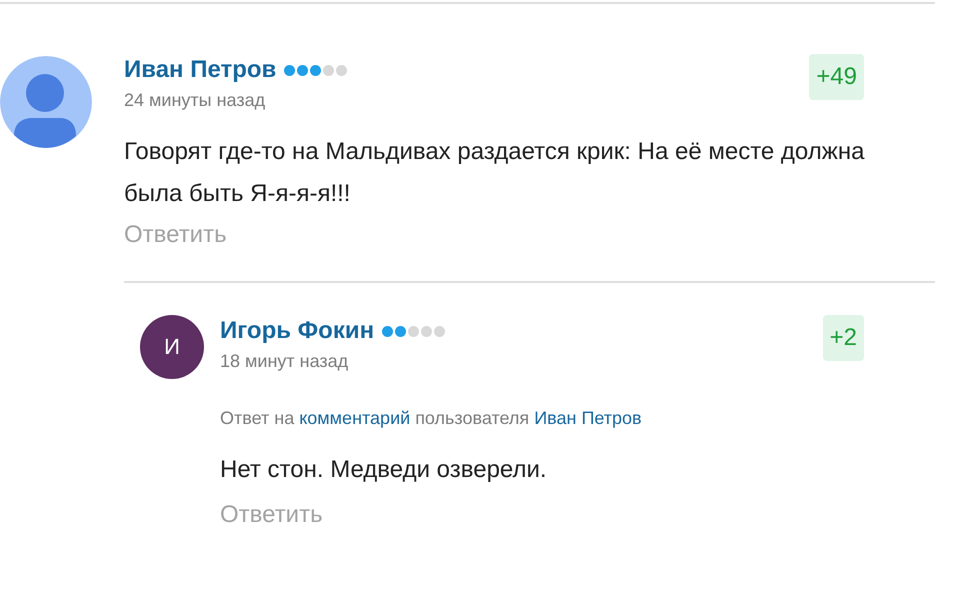  I want to click on author-name: Игорь Фокин, so click(297, 331).